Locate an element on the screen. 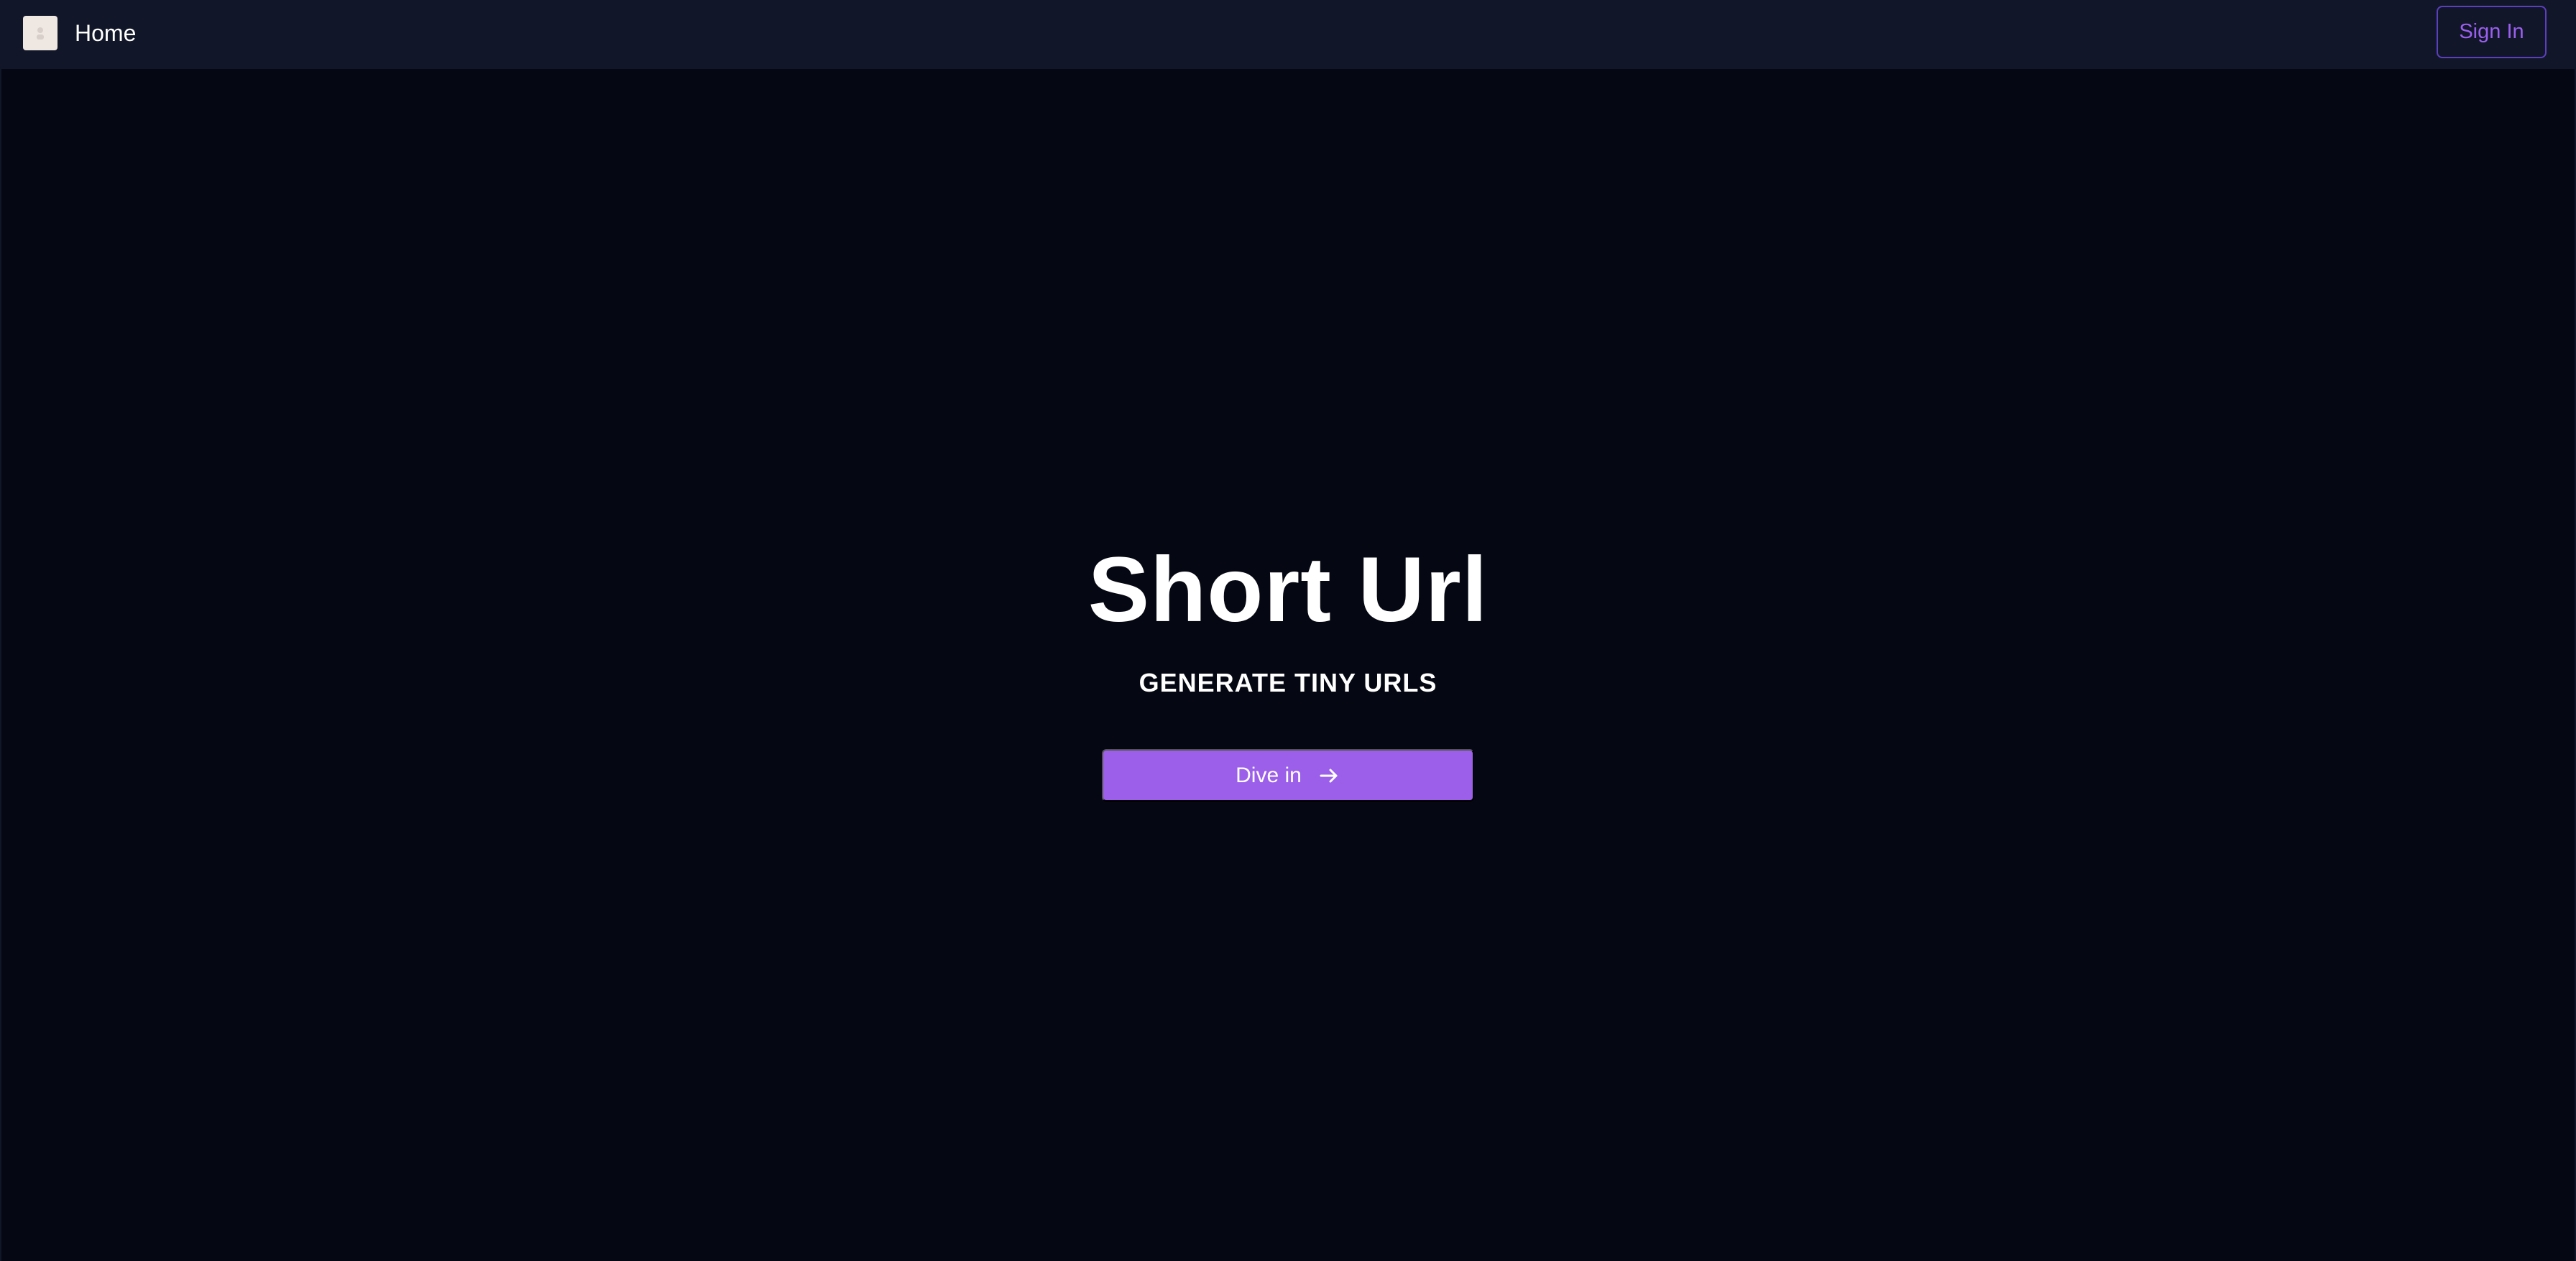  home-link: Home is located at coordinates (79, 33).